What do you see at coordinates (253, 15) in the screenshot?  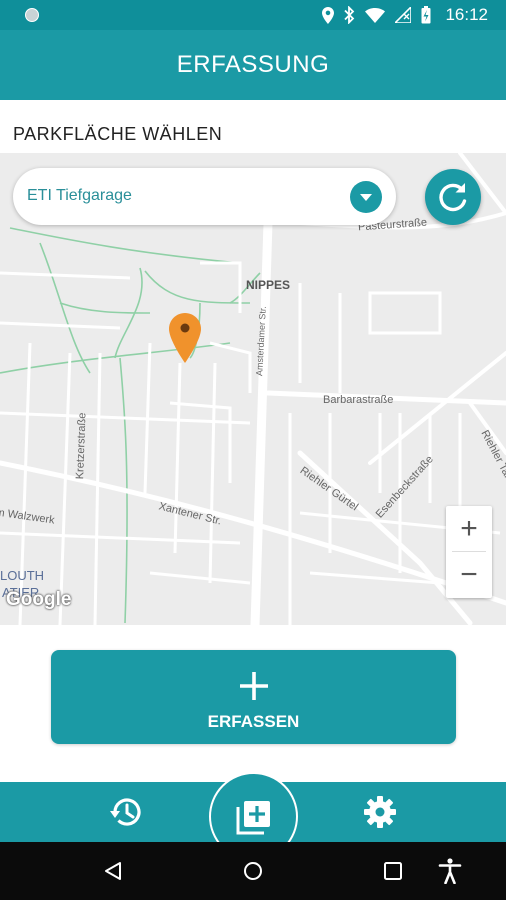 I see `status-bar: 16:12` at bounding box center [253, 15].